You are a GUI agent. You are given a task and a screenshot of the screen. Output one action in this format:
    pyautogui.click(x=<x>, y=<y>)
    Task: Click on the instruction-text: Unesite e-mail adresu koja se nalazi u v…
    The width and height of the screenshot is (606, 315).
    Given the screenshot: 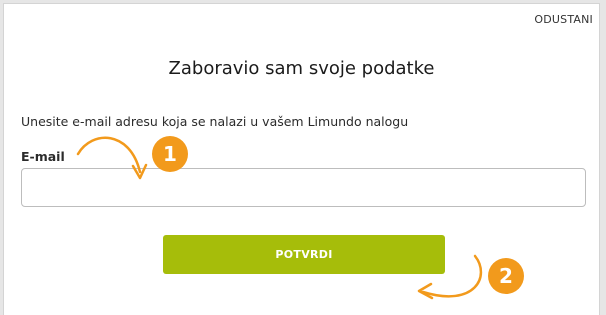 What is the action you would take?
    pyautogui.click(x=215, y=121)
    